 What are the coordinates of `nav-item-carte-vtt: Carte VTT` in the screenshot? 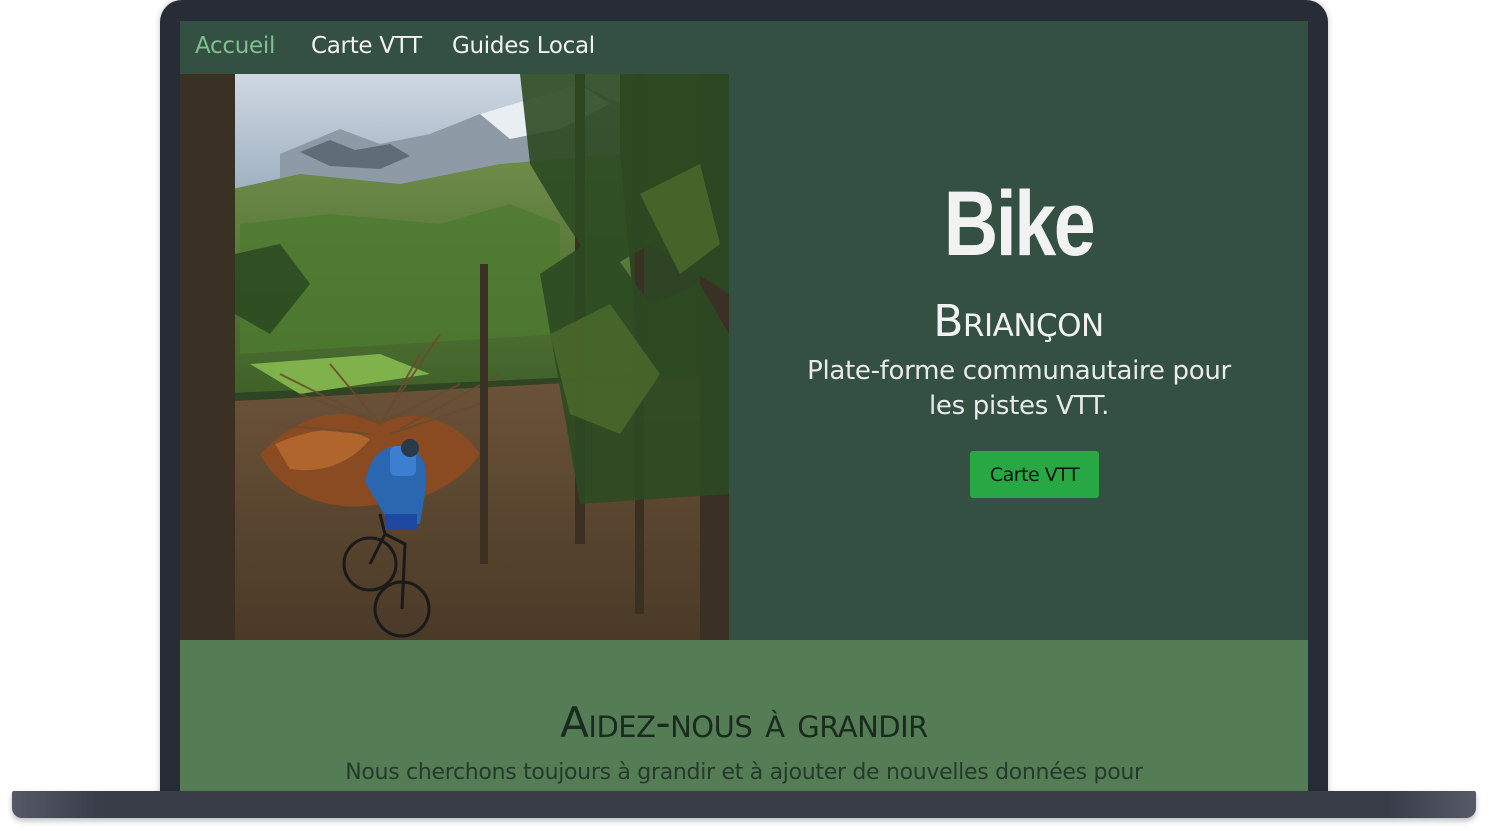 It's located at (366, 46).